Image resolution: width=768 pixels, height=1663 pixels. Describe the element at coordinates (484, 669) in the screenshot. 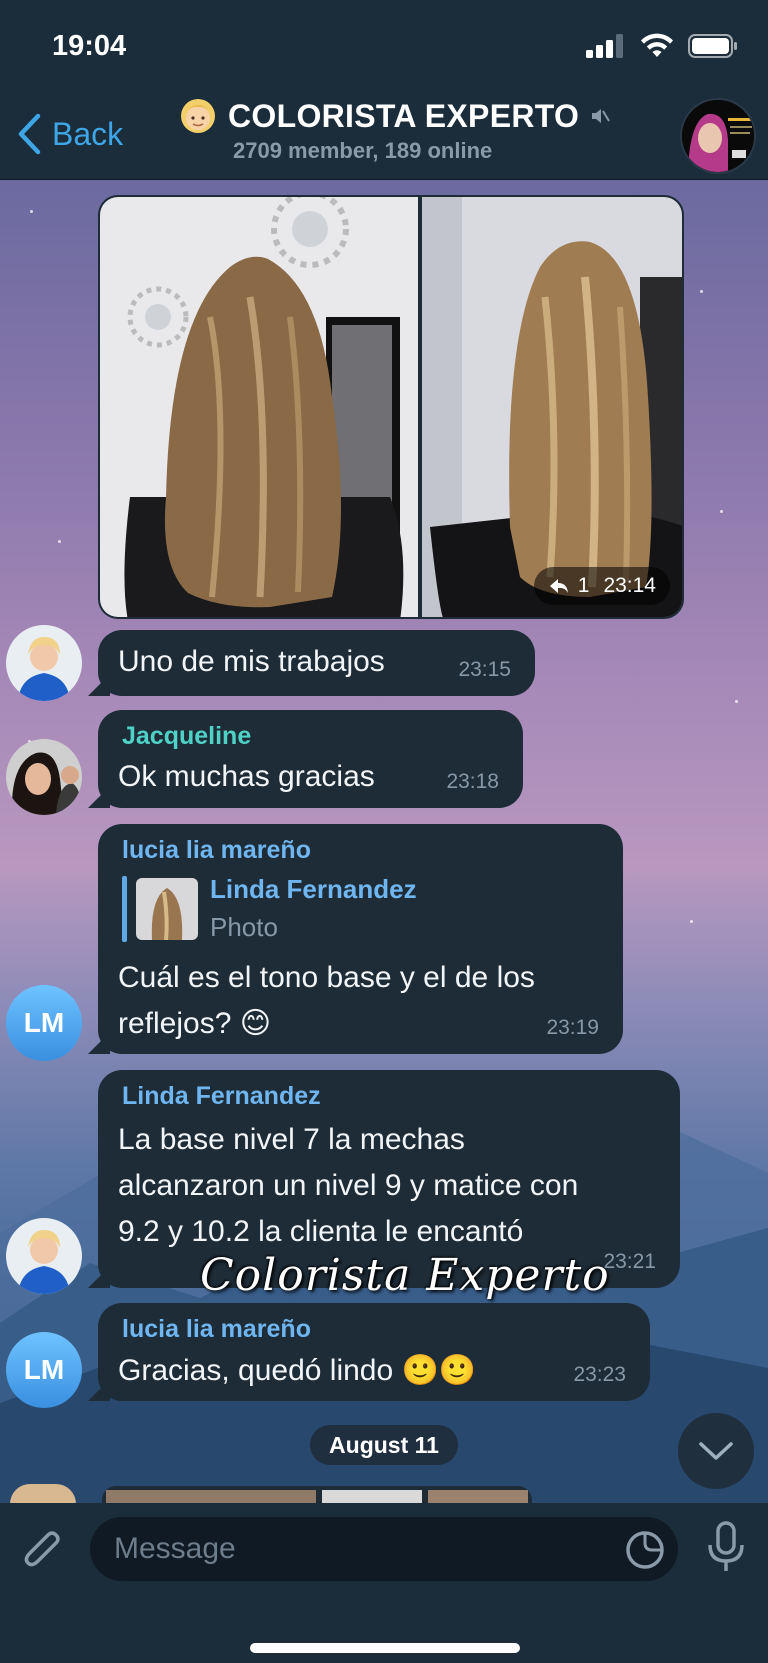

I see `message-time: 23:15` at that location.